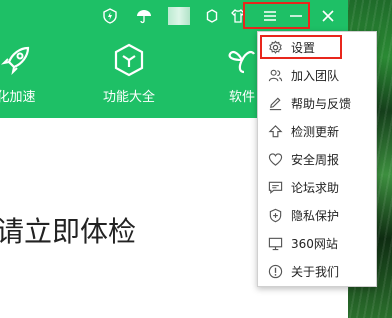 This screenshot has height=318, width=392. I want to click on feature-label: 化加速, so click(18, 97).